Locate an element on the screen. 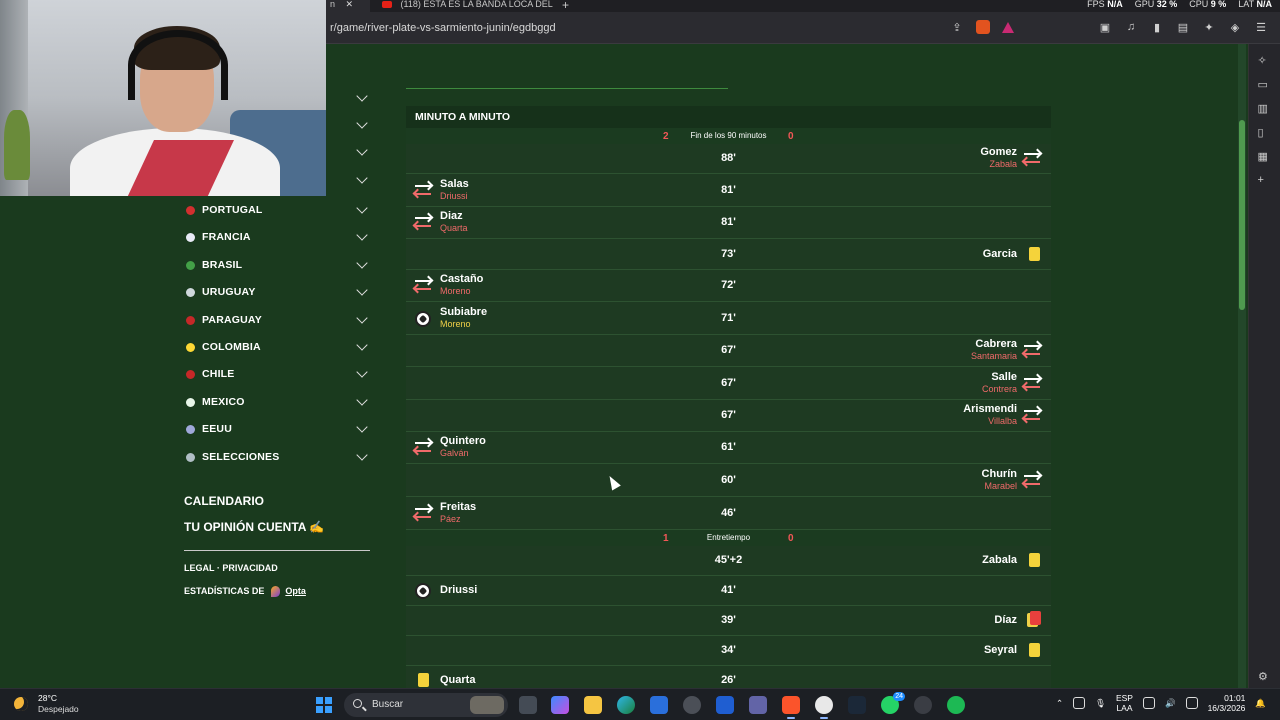 This screenshot has height=720, width=1280. nav-item-selecciones: SELECCIONES is located at coordinates (277, 459).